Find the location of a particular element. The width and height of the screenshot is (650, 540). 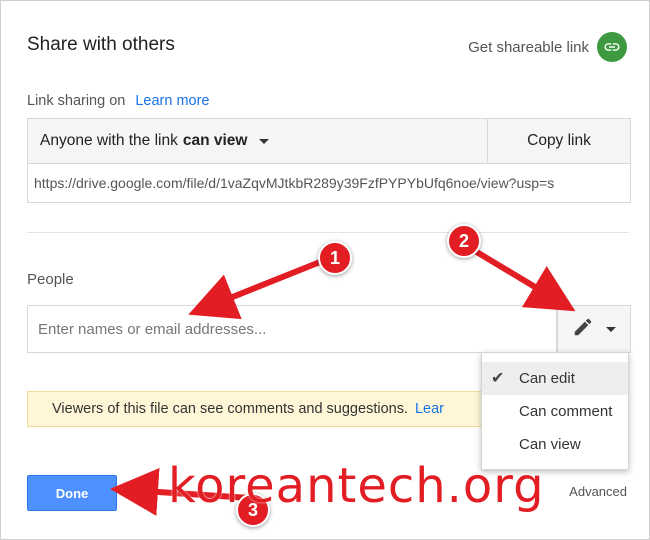

annotation-badge-3: 3 is located at coordinates (253, 510).